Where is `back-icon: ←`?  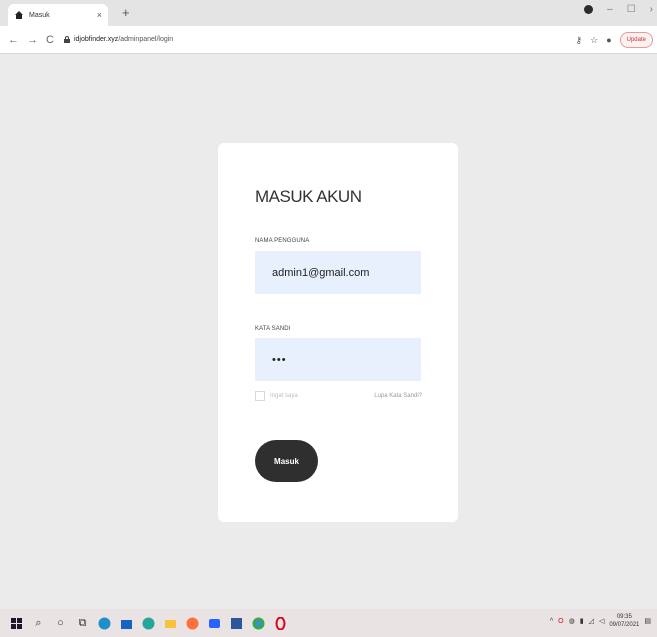 back-icon: ← is located at coordinates (13, 40).